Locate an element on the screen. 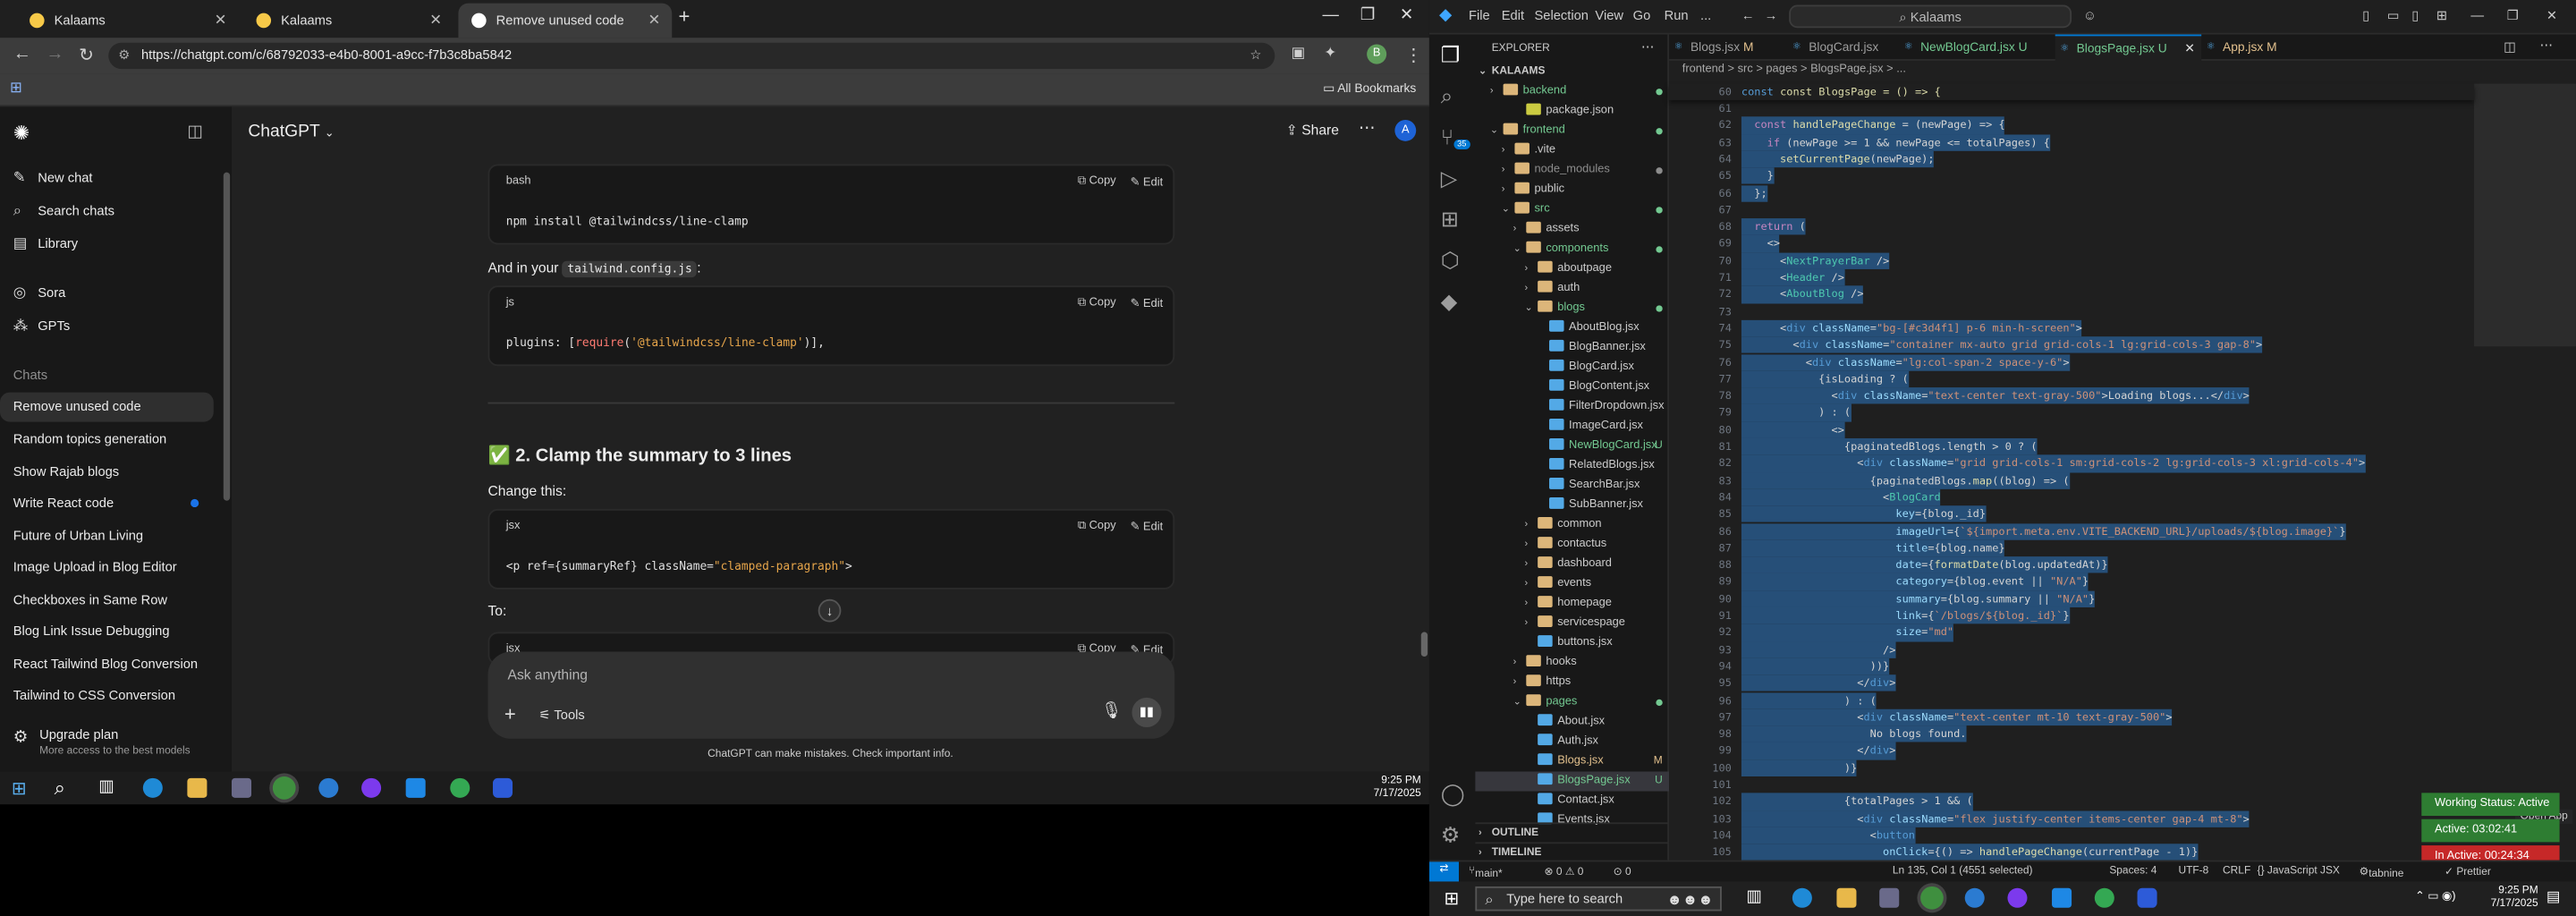 This screenshot has height=916, width=2576. chat-item: Random topics generation is located at coordinates (90, 439).